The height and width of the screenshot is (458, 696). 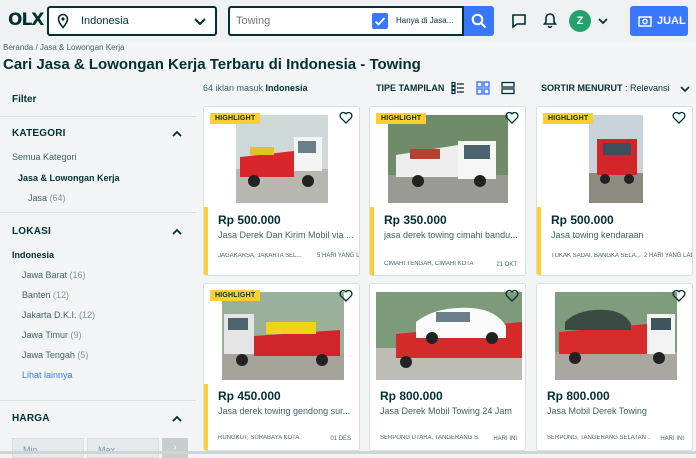 What do you see at coordinates (49, 315) in the screenshot?
I see `location-item-label: Jakarta D.K.I.` at bounding box center [49, 315].